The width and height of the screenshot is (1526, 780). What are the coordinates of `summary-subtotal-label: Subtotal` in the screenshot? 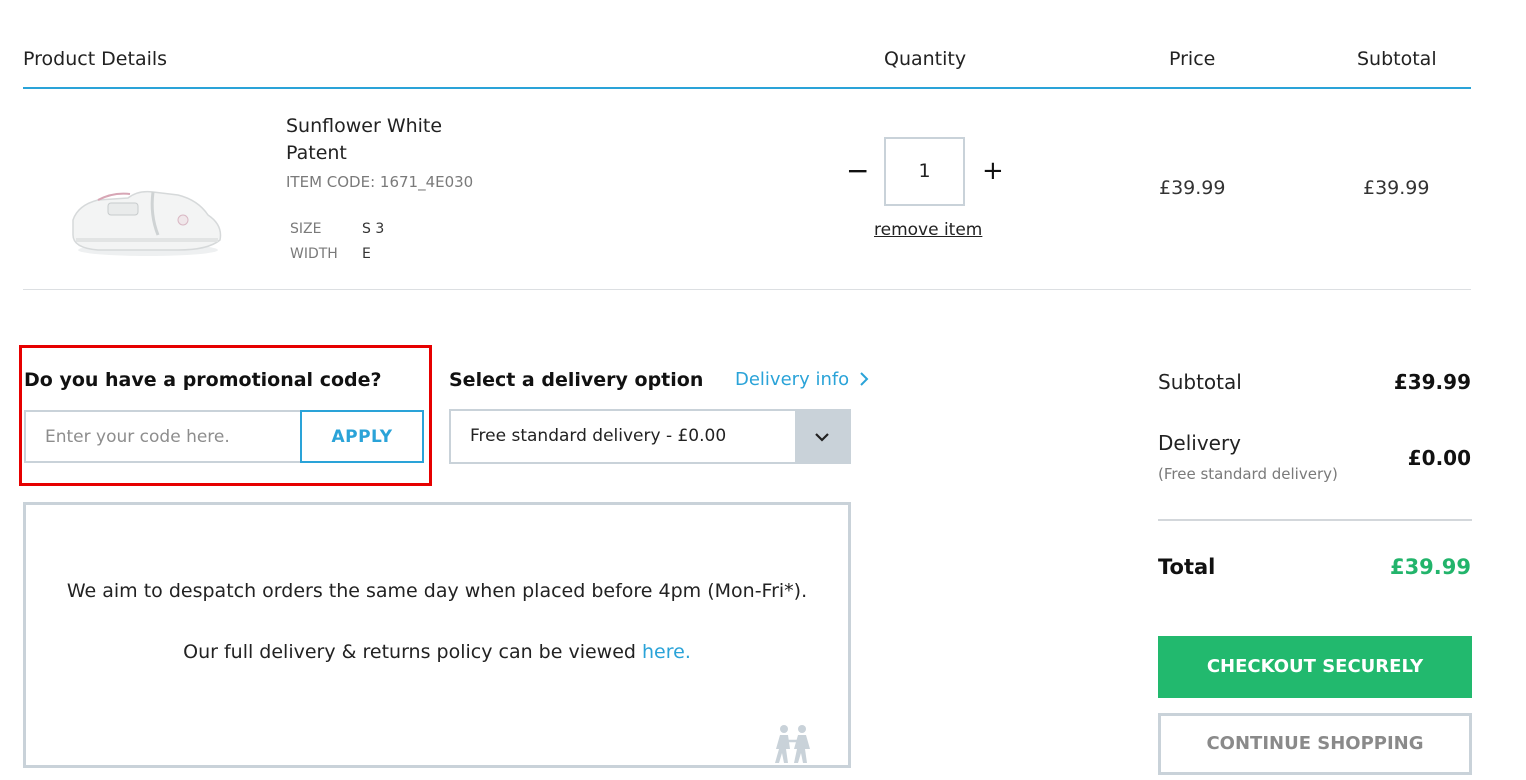 It's located at (1200, 382).